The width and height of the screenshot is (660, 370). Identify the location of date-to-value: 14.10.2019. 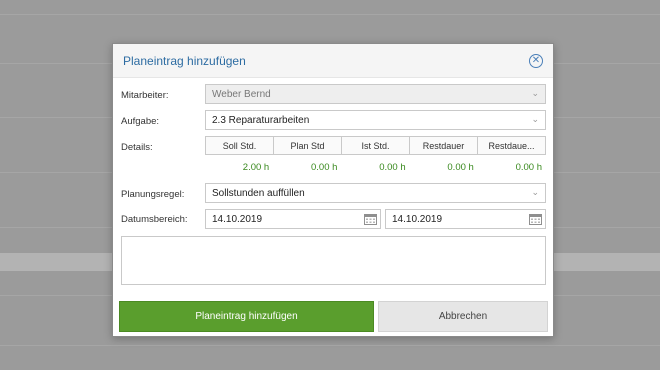
(417, 219).